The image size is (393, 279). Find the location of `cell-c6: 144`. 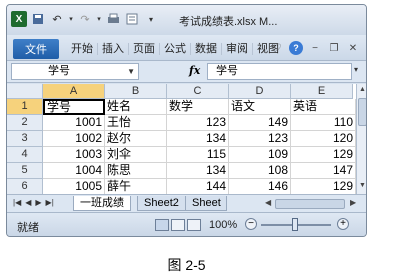

cell-c6: 144 is located at coordinates (198, 186).